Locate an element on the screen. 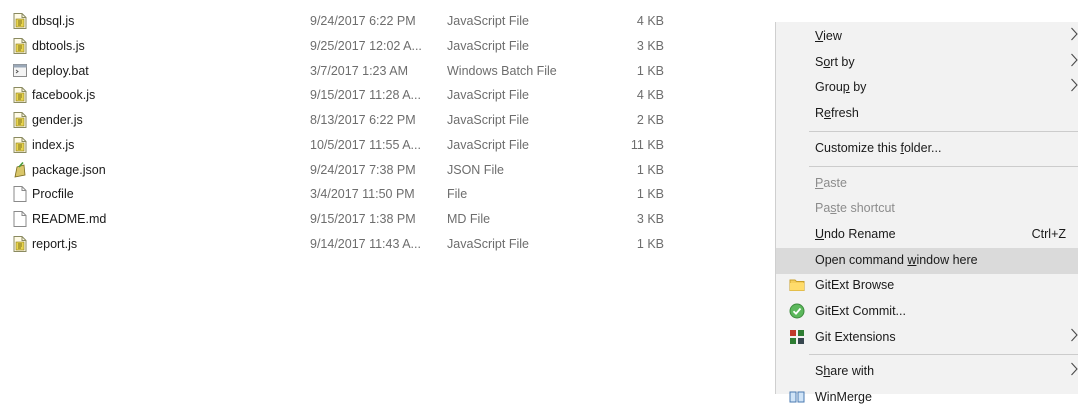  file-date-modified: 9/24/2017 7:38 PM is located at coordinates (363, 169).